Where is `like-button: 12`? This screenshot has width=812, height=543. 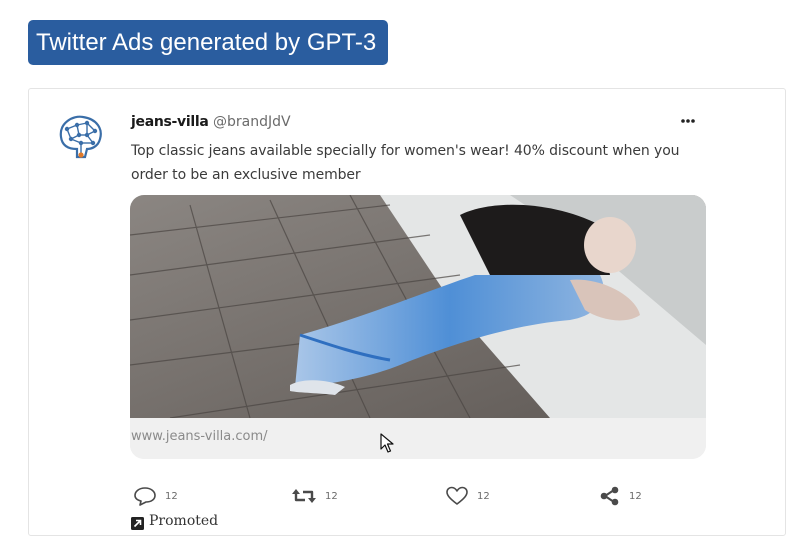 like-button: 12 is located at coordinates (467, 496).